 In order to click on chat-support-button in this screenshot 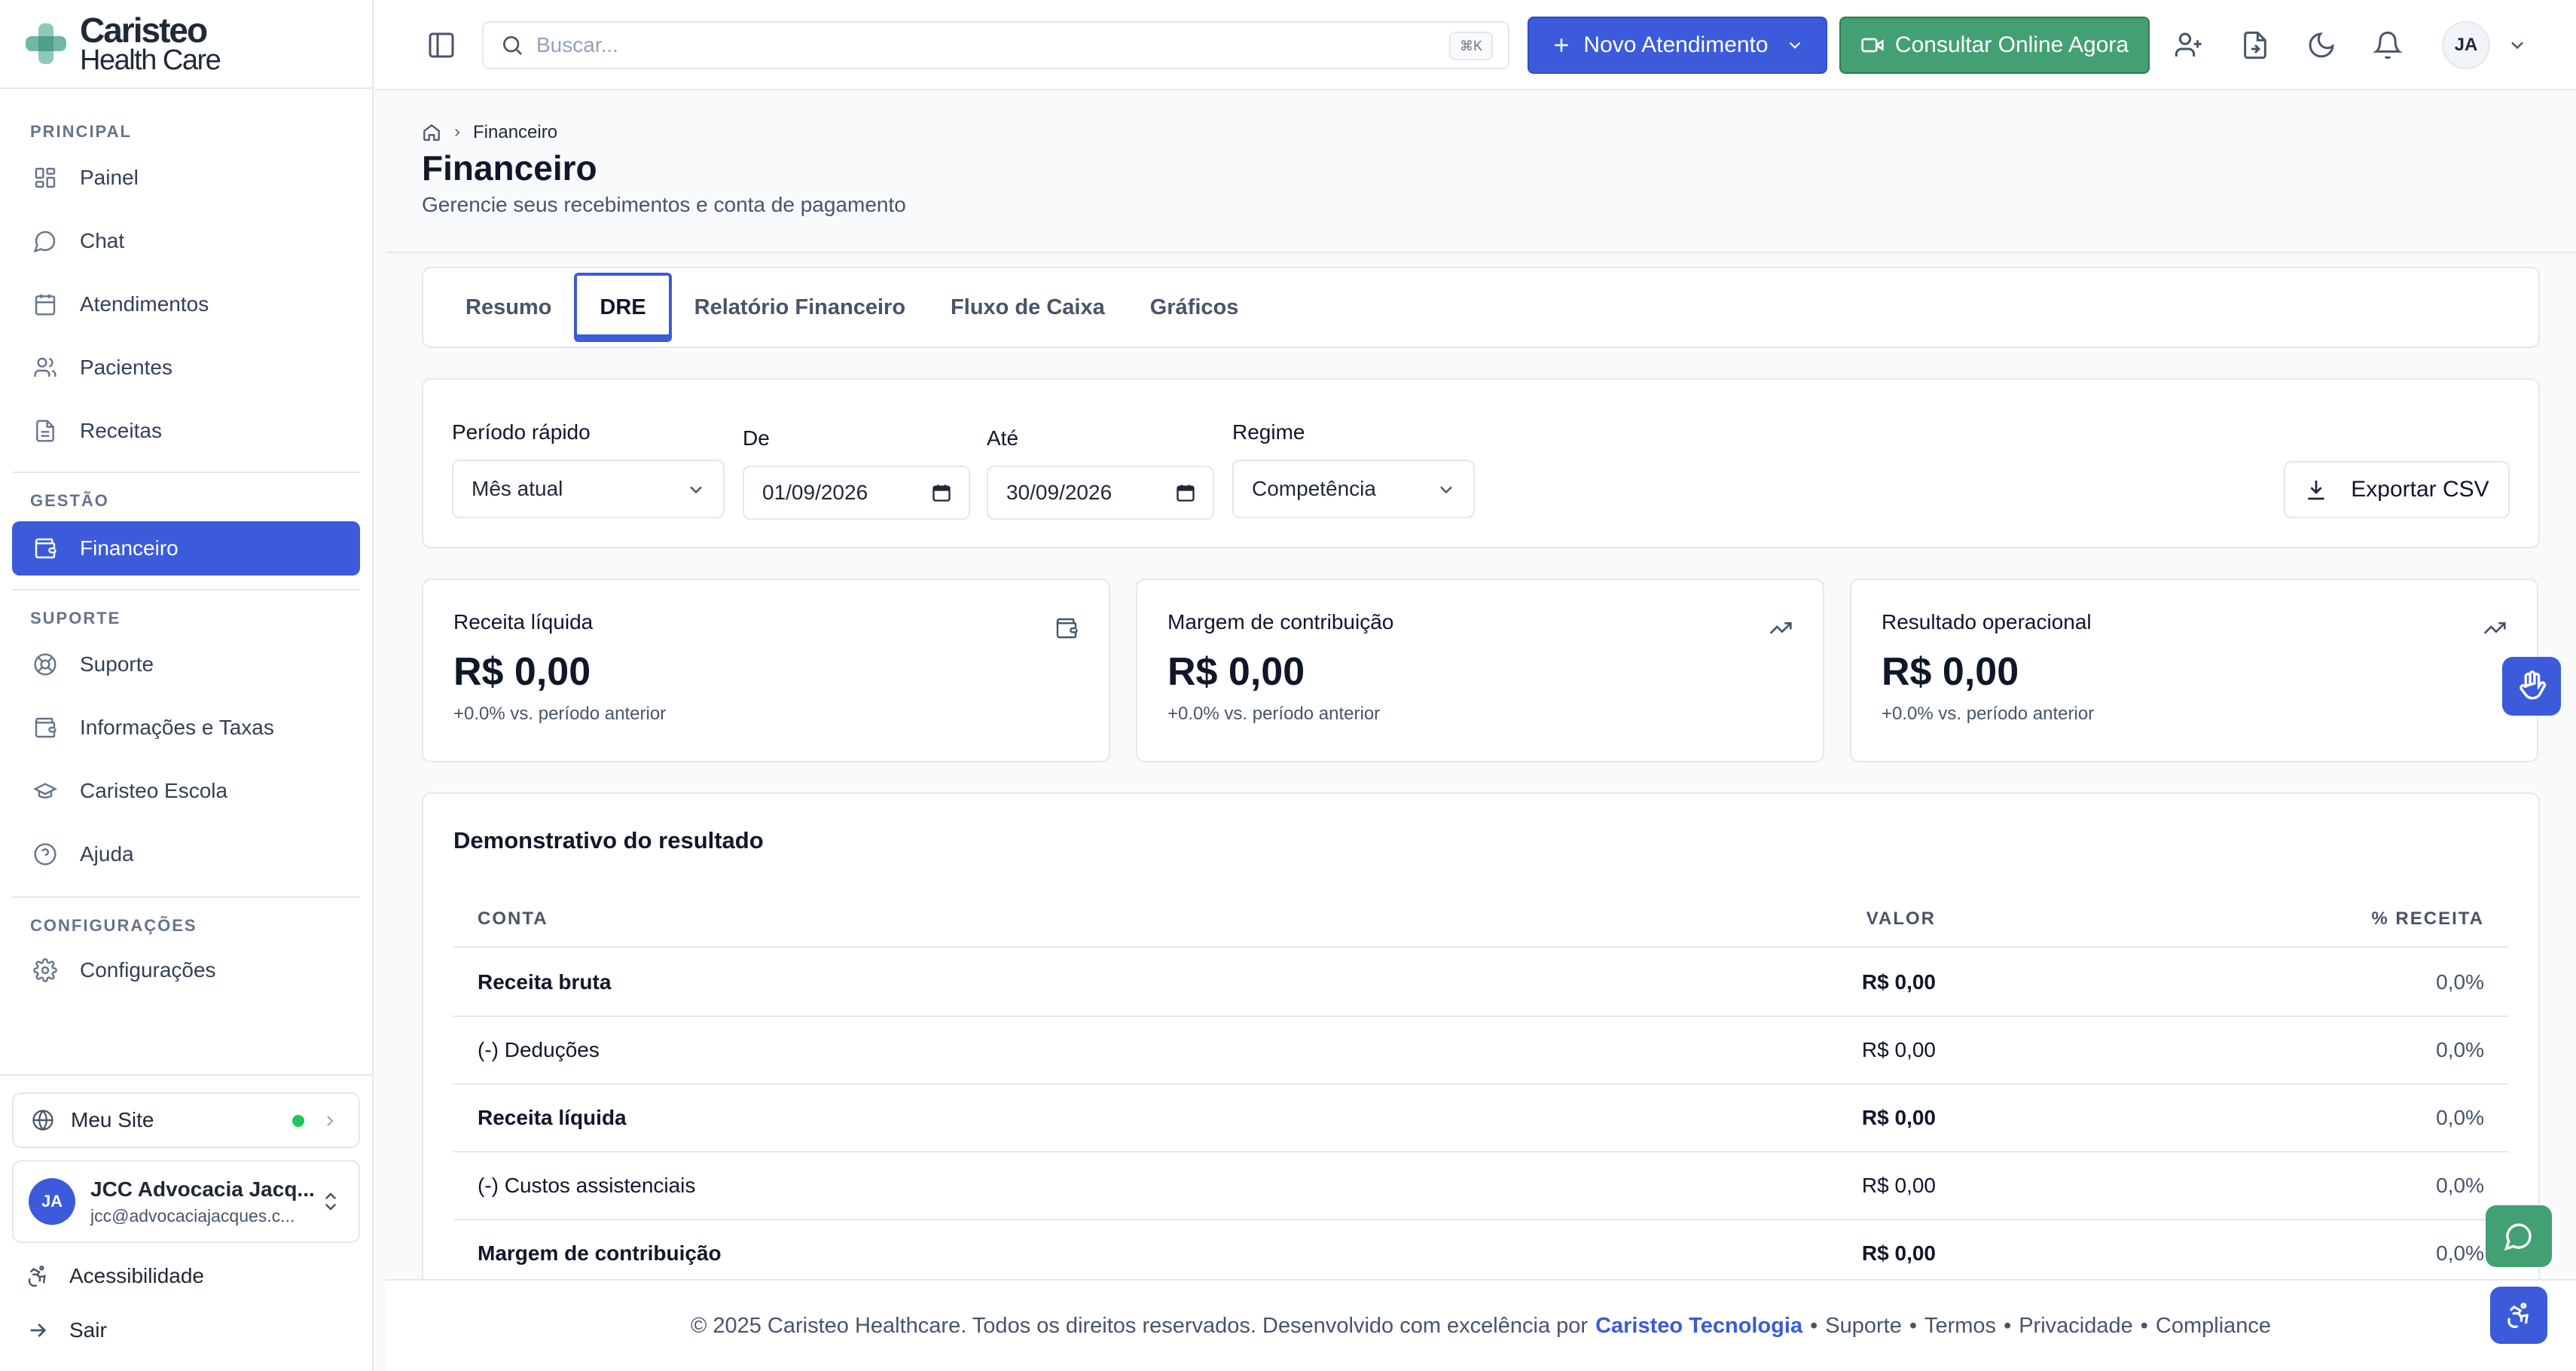, I will do `click(2519, 1236)`.